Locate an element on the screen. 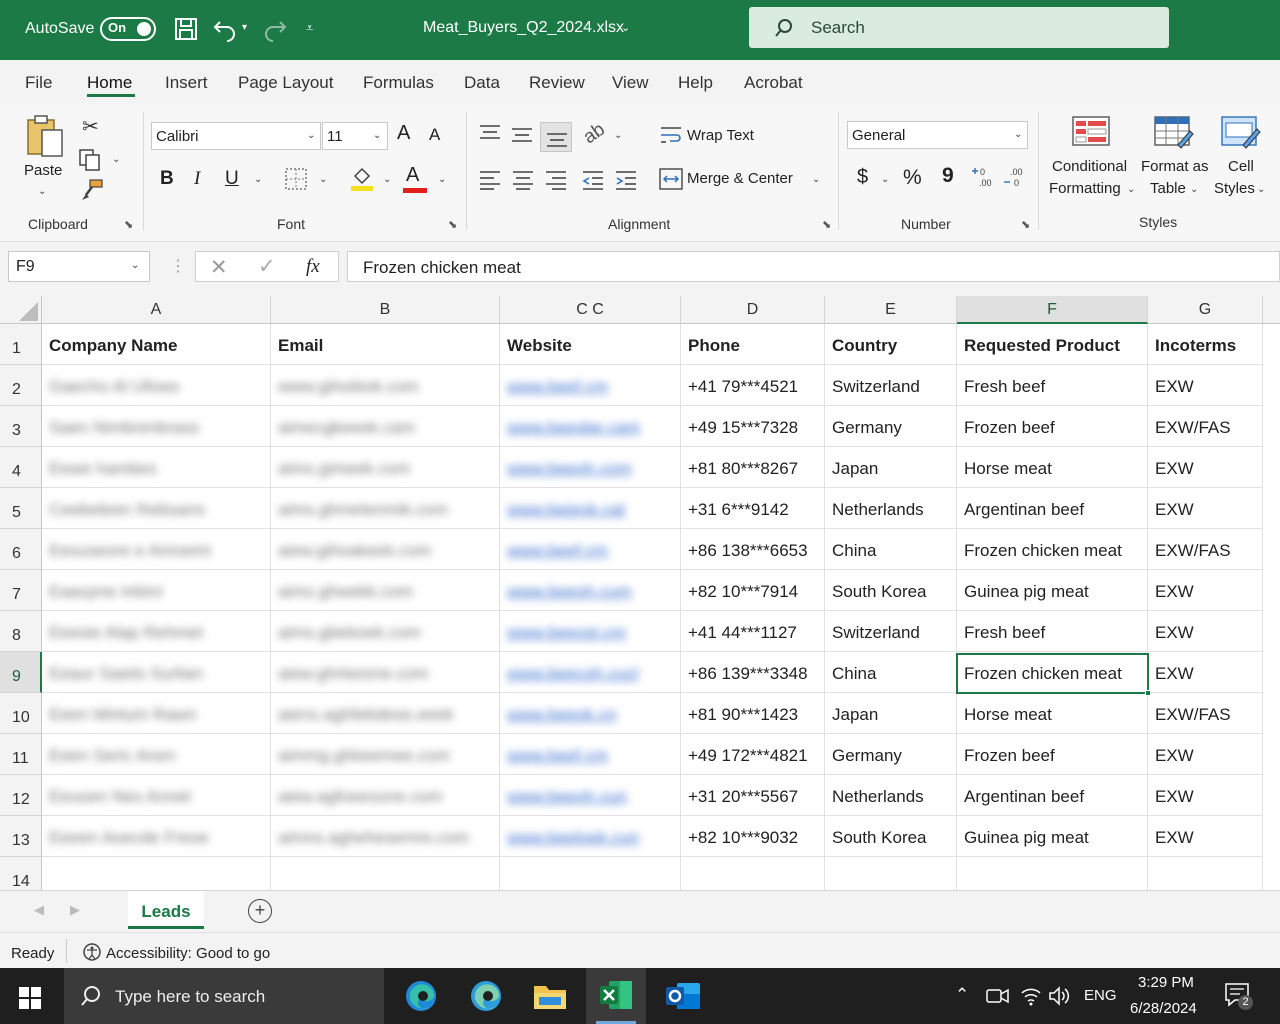 The image size is (1280, 1024). align-center-icon is located at coordinates (523, 180).